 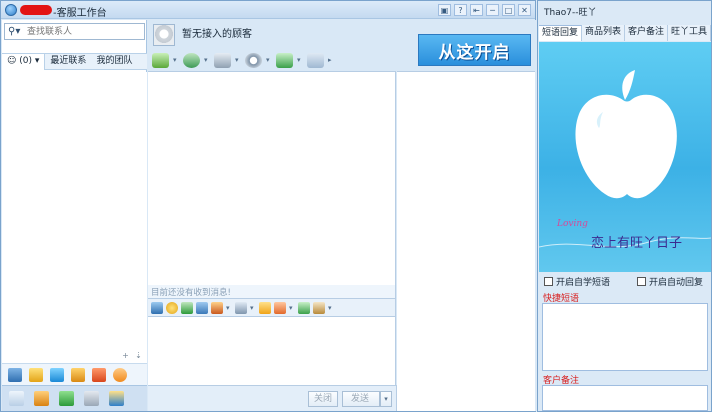 I want to click on auto-reply-label: 开启自动回复, so click(x=676, y=283).